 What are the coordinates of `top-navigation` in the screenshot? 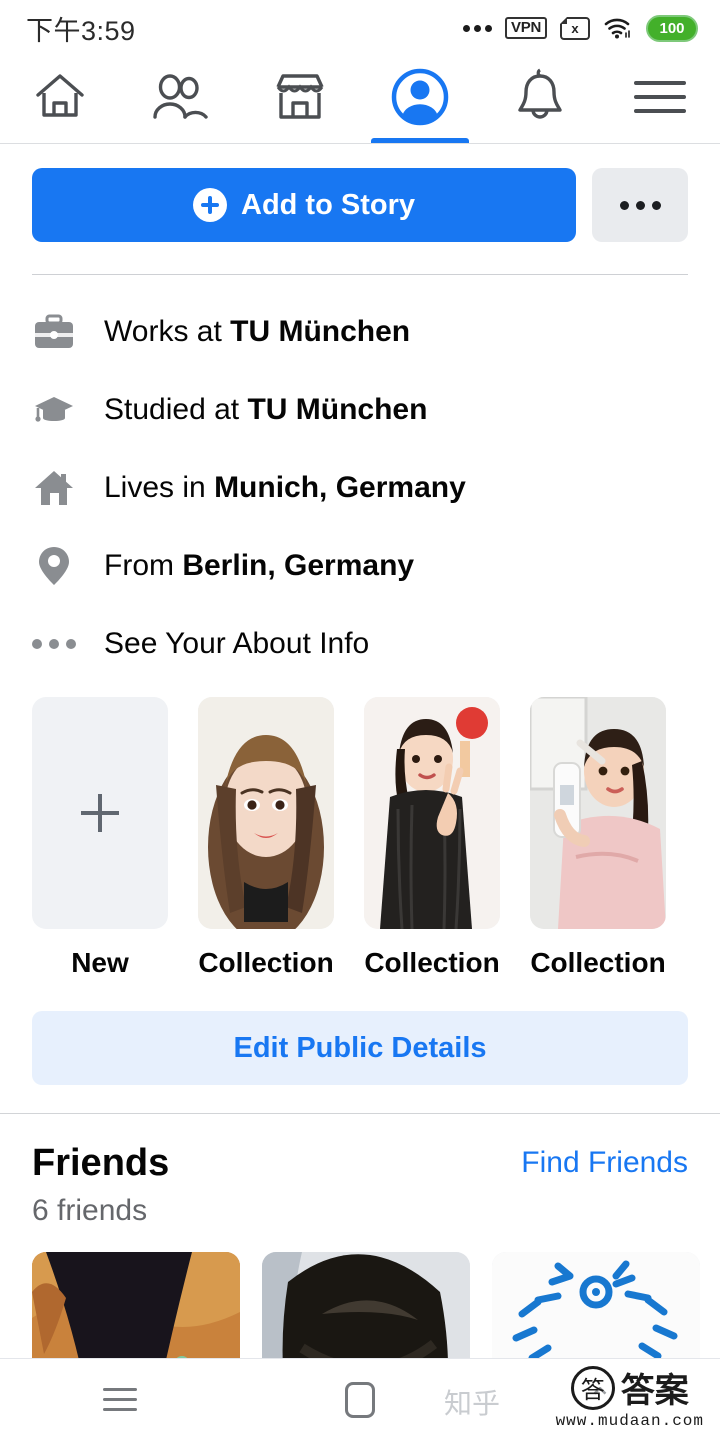 It's located at (360, 100).